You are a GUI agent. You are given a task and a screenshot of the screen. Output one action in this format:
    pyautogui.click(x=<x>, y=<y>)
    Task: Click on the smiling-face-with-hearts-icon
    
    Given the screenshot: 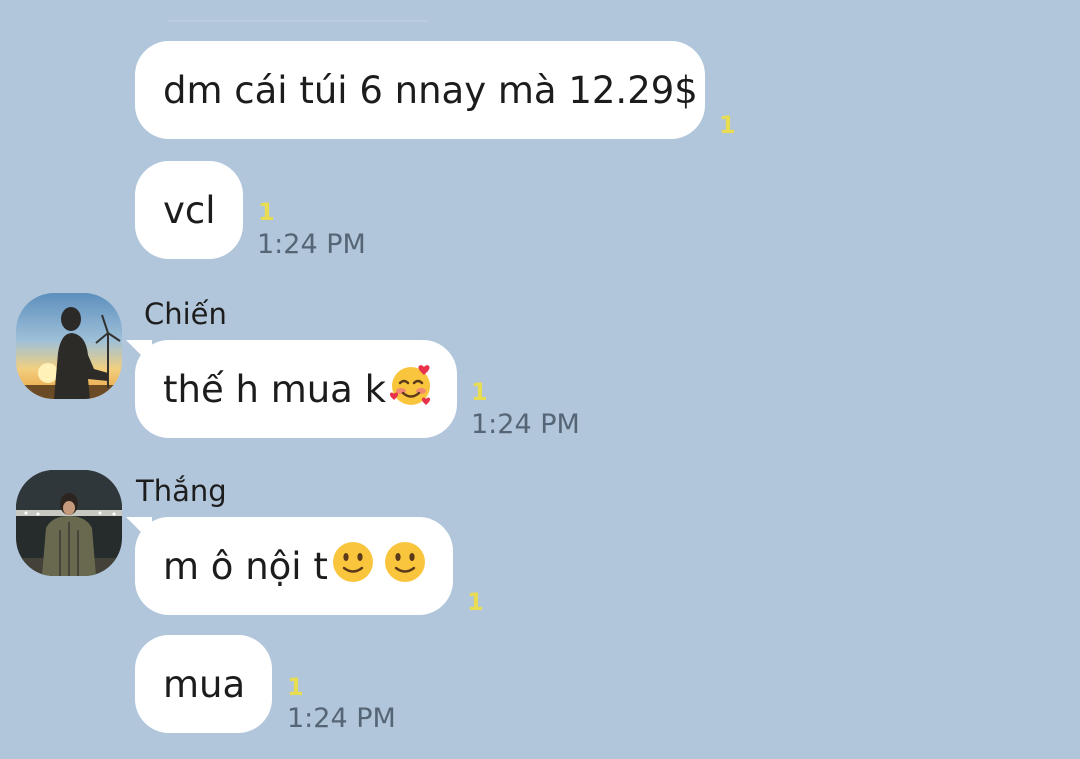 What is the action you would take?
    pyautogui.click(x=411, y=389)
    